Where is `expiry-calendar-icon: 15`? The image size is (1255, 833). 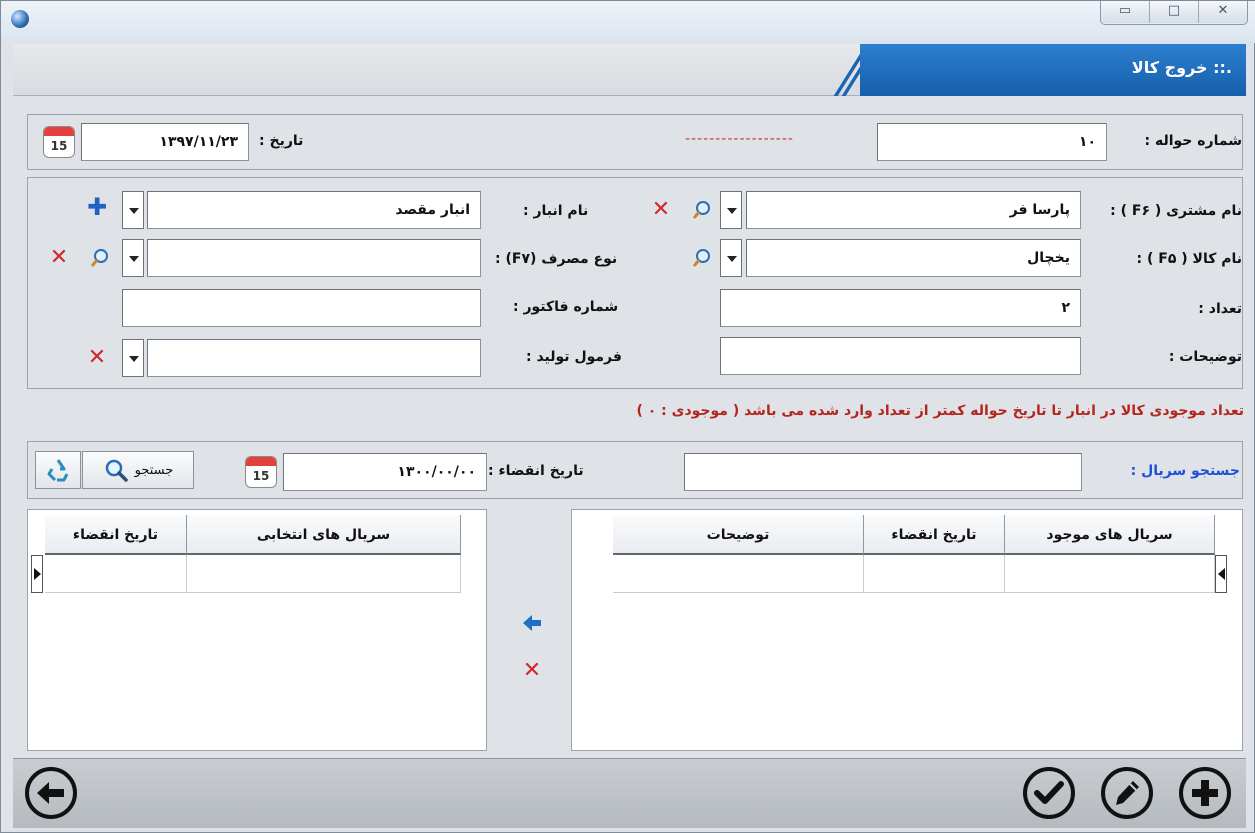 expiry-calendar-icon: 15 is located at coordinates (261, 472).